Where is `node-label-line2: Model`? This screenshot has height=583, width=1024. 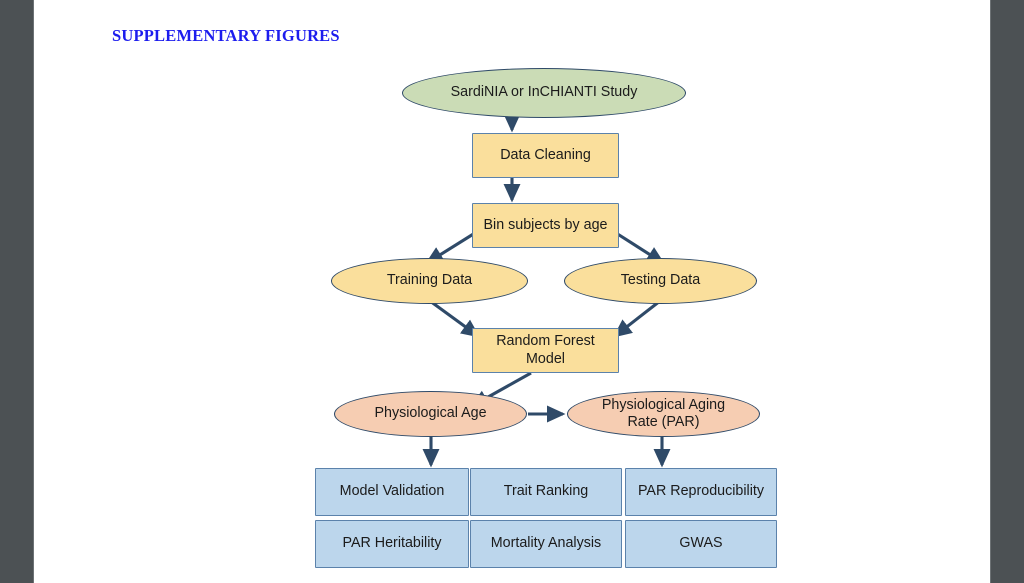
node-label-line2: Model is located at coordinates (545, 358).